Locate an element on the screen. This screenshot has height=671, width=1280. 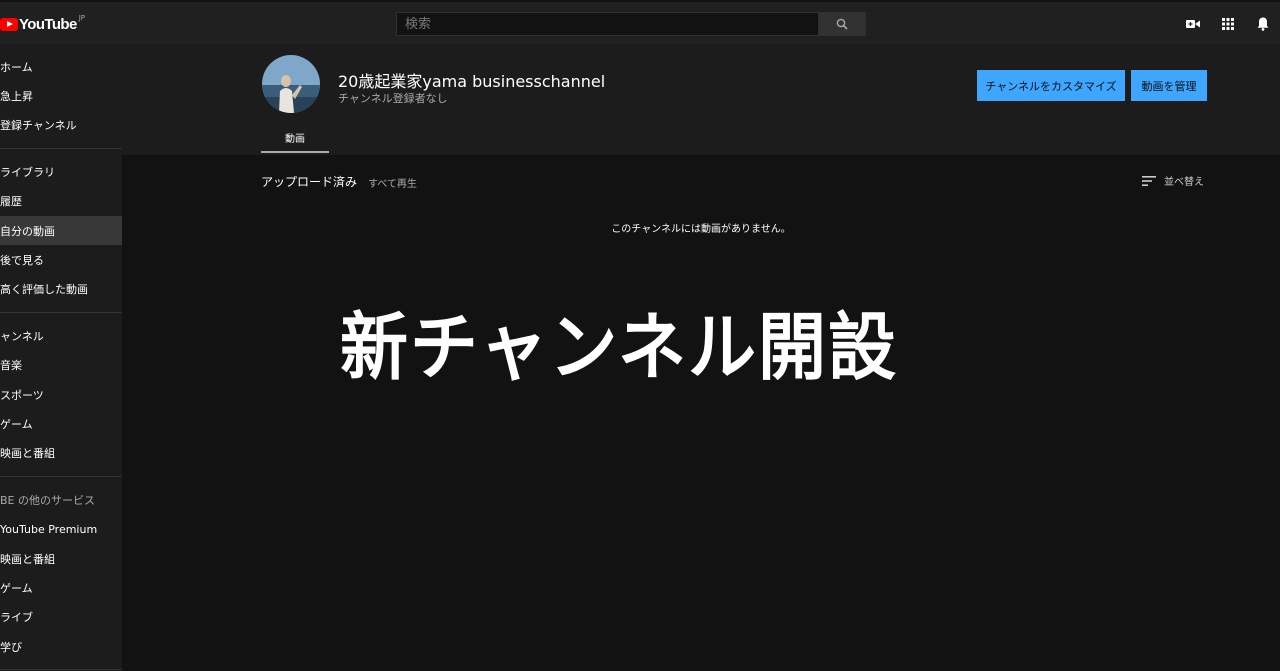
tab-videos-label: 動画 is located at coordinates (295, 139).